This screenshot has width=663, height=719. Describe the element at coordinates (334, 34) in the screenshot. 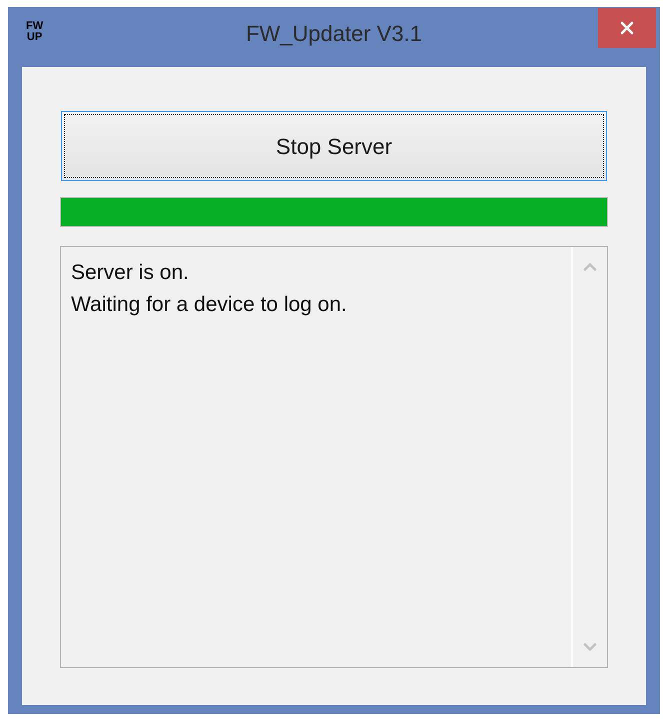

I see `window-title: FW_Updater V3.1` at that location.